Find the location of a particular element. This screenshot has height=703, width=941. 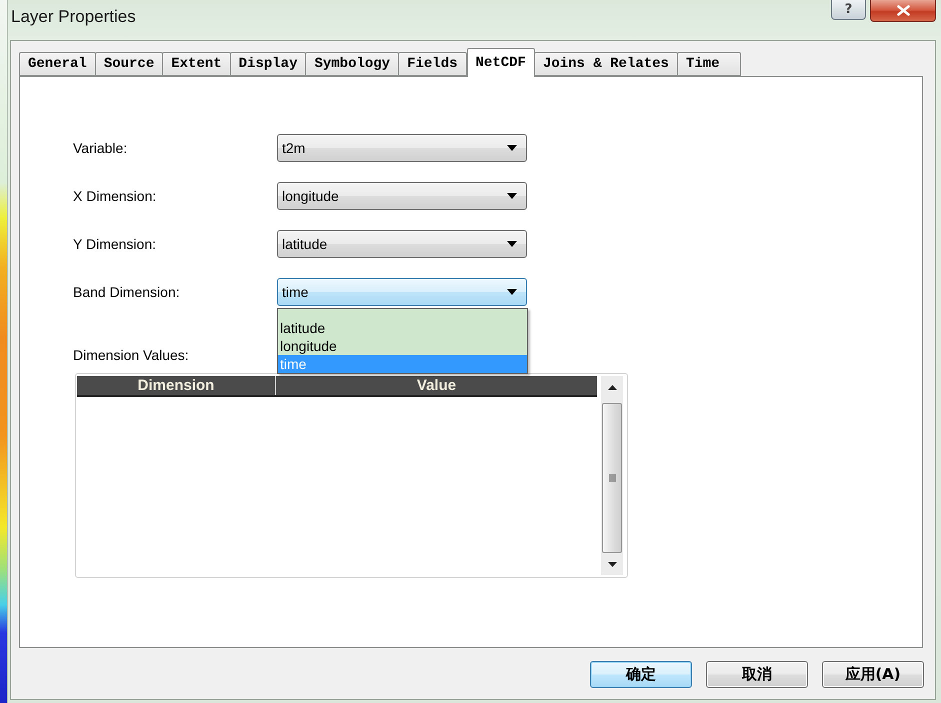

grip-icon is located at coordinates (612, 478).